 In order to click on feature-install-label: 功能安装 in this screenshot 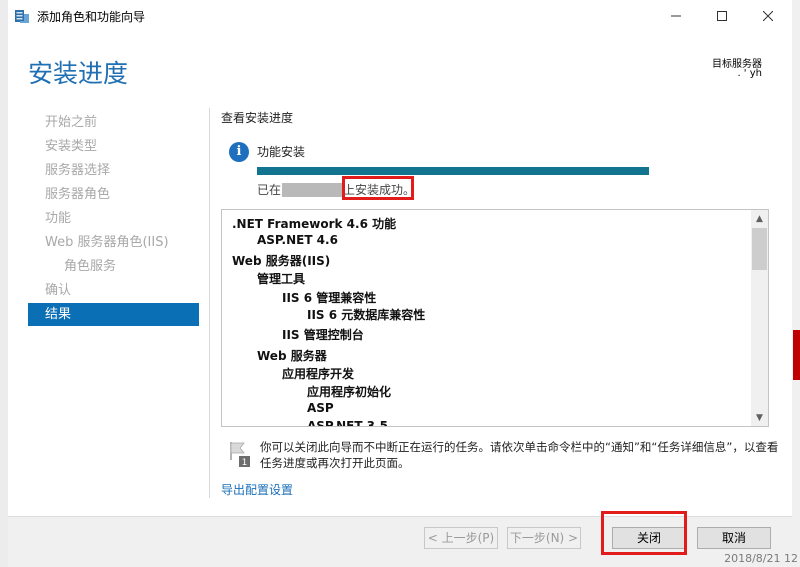, I will do `click(281, 152)`.